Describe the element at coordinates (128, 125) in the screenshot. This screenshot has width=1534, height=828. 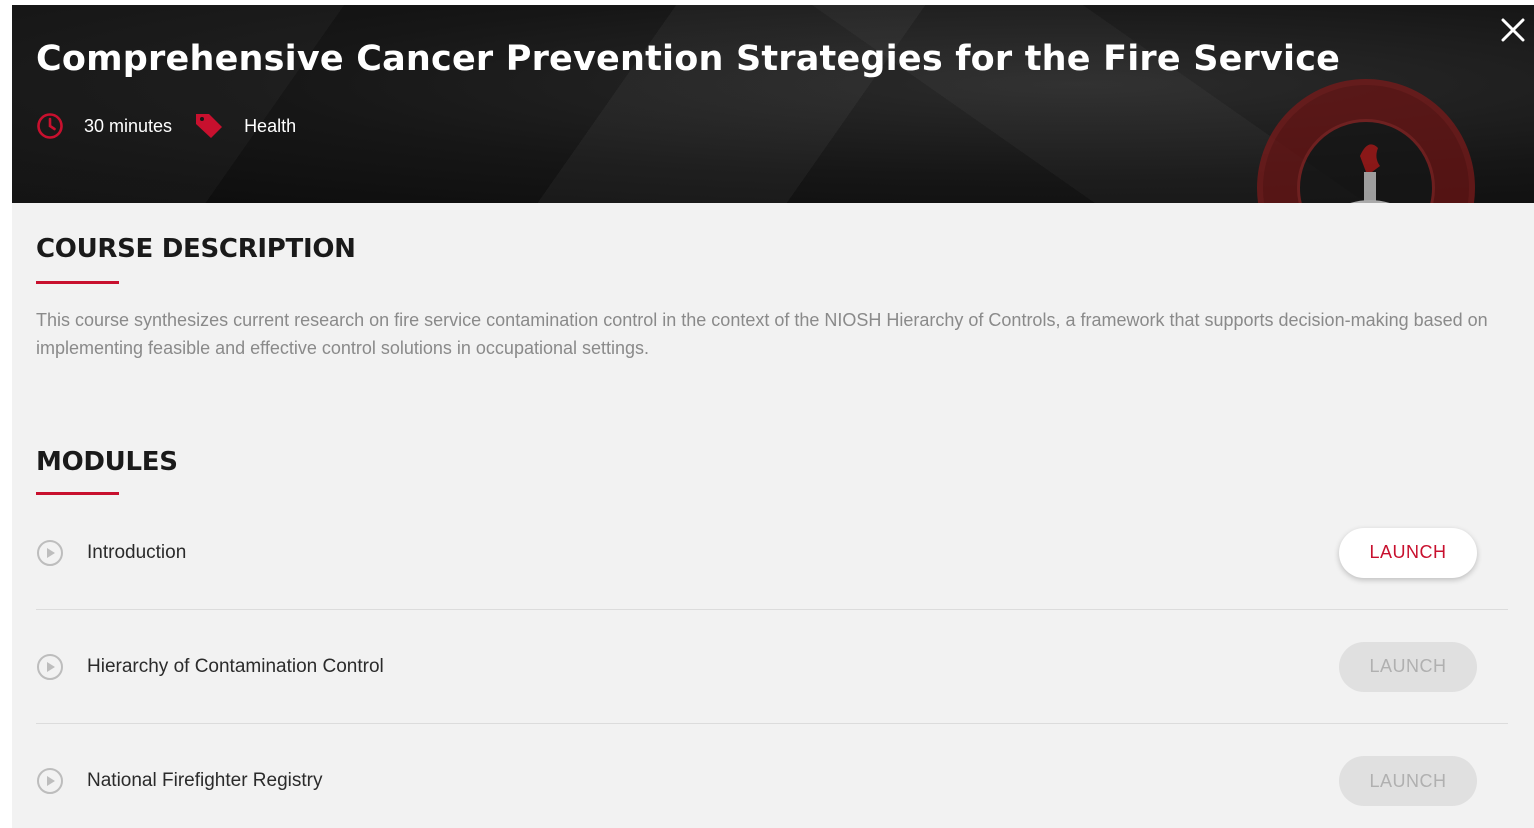
I see `course-duration: 30 minutes` at that location.